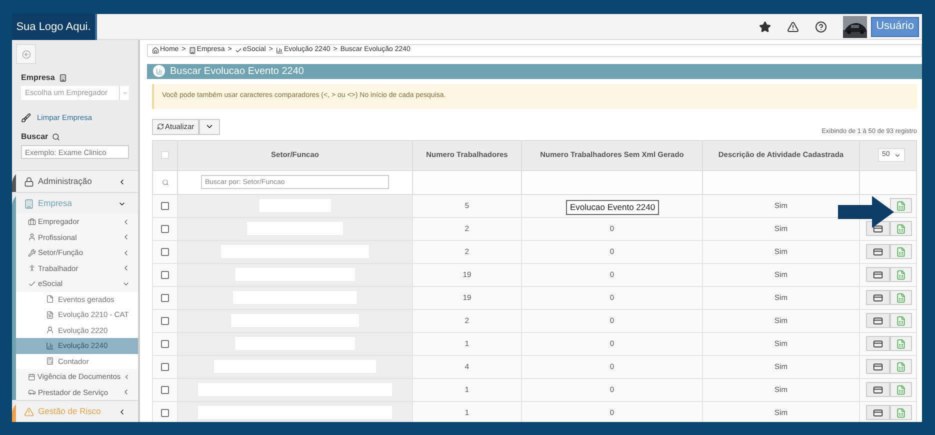 This screenshot has width=935, height=435. Describe the element at coordinates (237, 71) in the screenshot. I see `panel-title: Buscar Evolucao Evento 2240` at that location.